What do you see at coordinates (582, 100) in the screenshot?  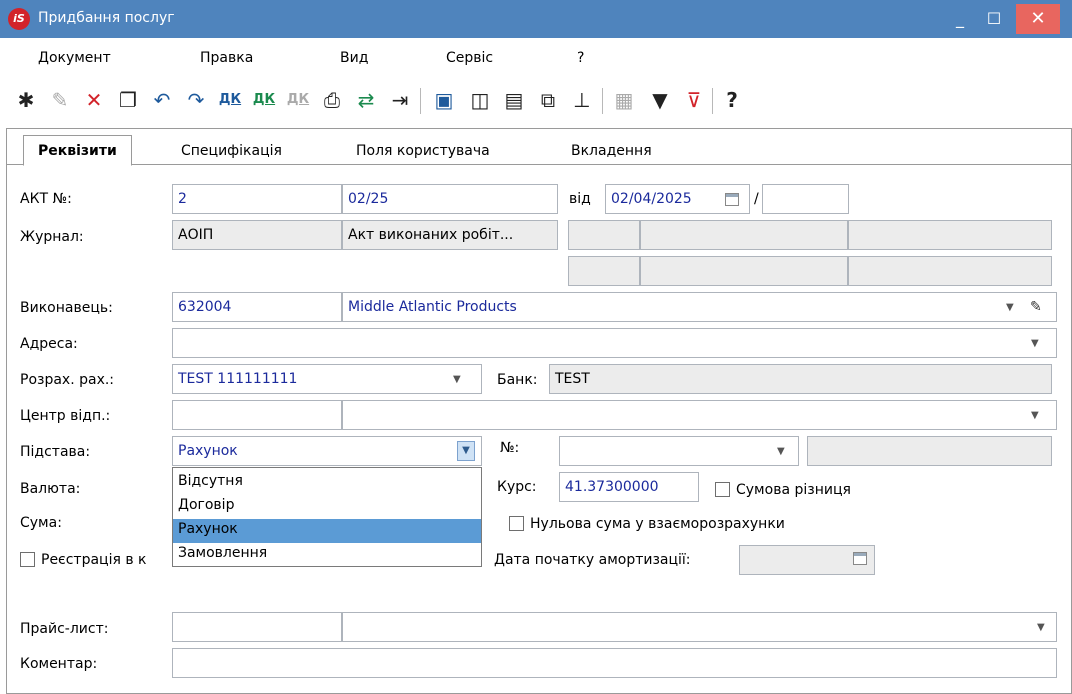 I see `hierarchy-icon: ⊥` at bounding box center [582, 100].